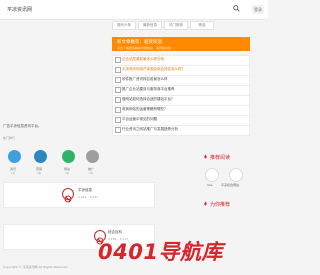 The image size is (320, 275). I want to click on recommend-title: 推荐阅读, so click(220, 158).